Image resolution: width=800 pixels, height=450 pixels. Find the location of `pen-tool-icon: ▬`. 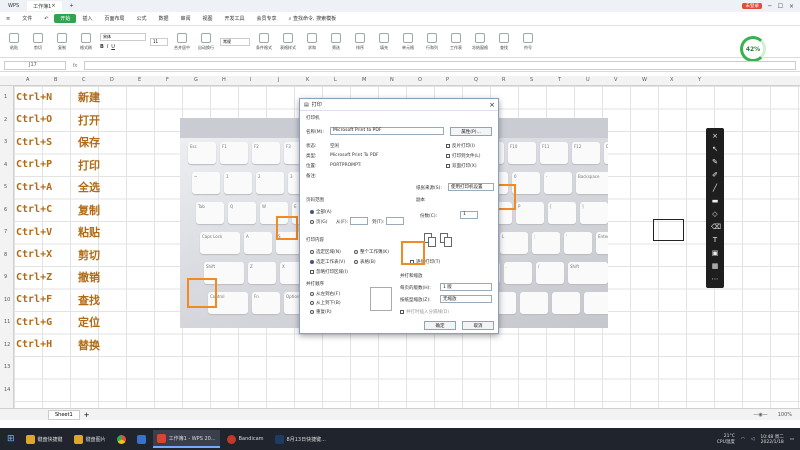

pen-tool-icon: ▬ is located at coordinates (715, 201).